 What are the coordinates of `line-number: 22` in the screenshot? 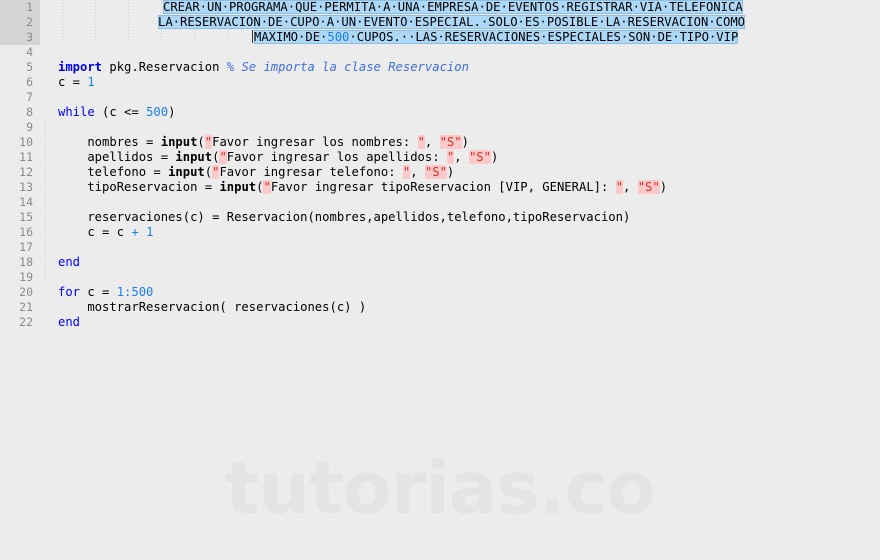 It's located at (26, 322).